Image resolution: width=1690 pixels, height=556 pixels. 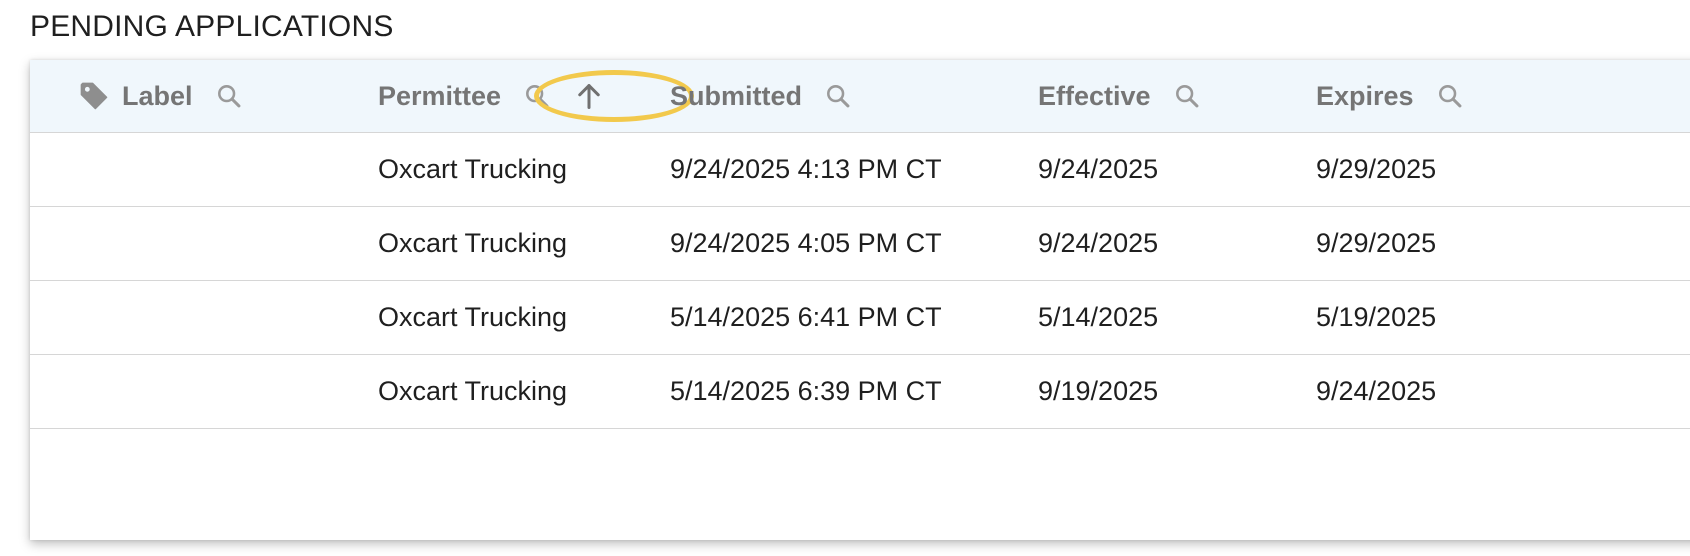 I want to click on column-header-expires: Expires, so click(x=1390, y=96).